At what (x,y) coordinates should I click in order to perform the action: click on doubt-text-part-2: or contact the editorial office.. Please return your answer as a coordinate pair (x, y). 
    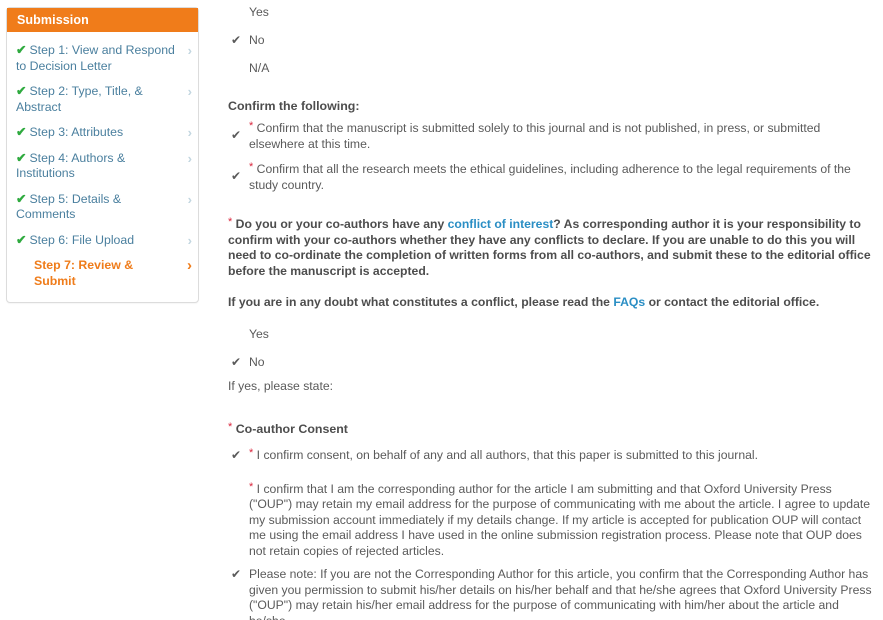
    Looking at the image, I should click on (732, 302).